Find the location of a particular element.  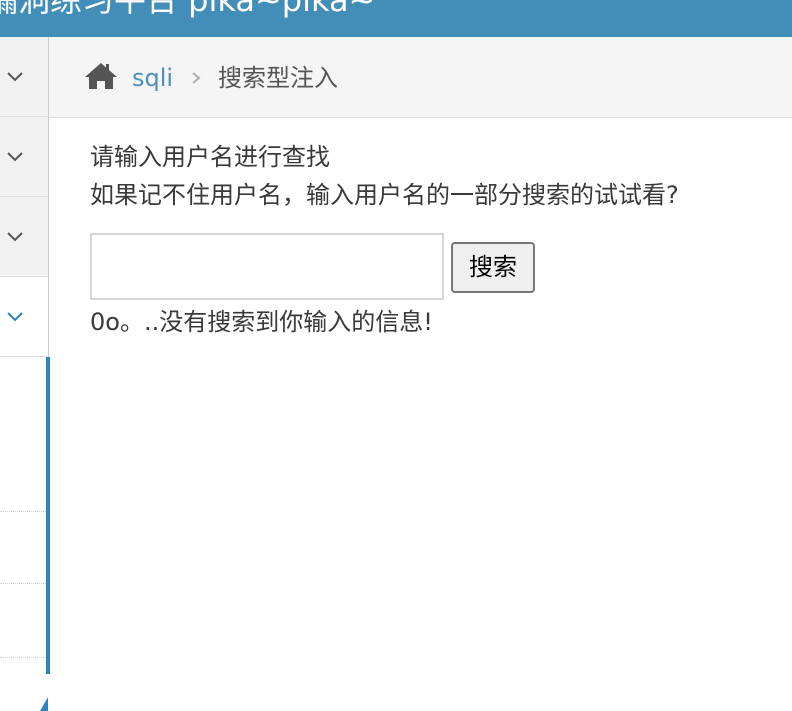

breadcrumb: sqli 搜索型注入 is located at coordinates (420, 77).